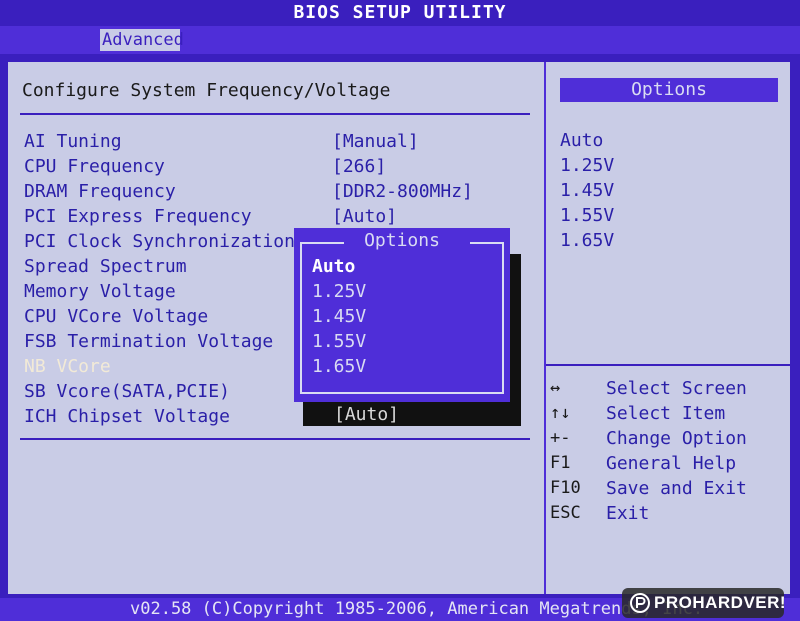 The height and width of the screenshot is (621, 800). Describe the element at coordinates (668, 365) in the screenshot. I see `help-divider` at that location.